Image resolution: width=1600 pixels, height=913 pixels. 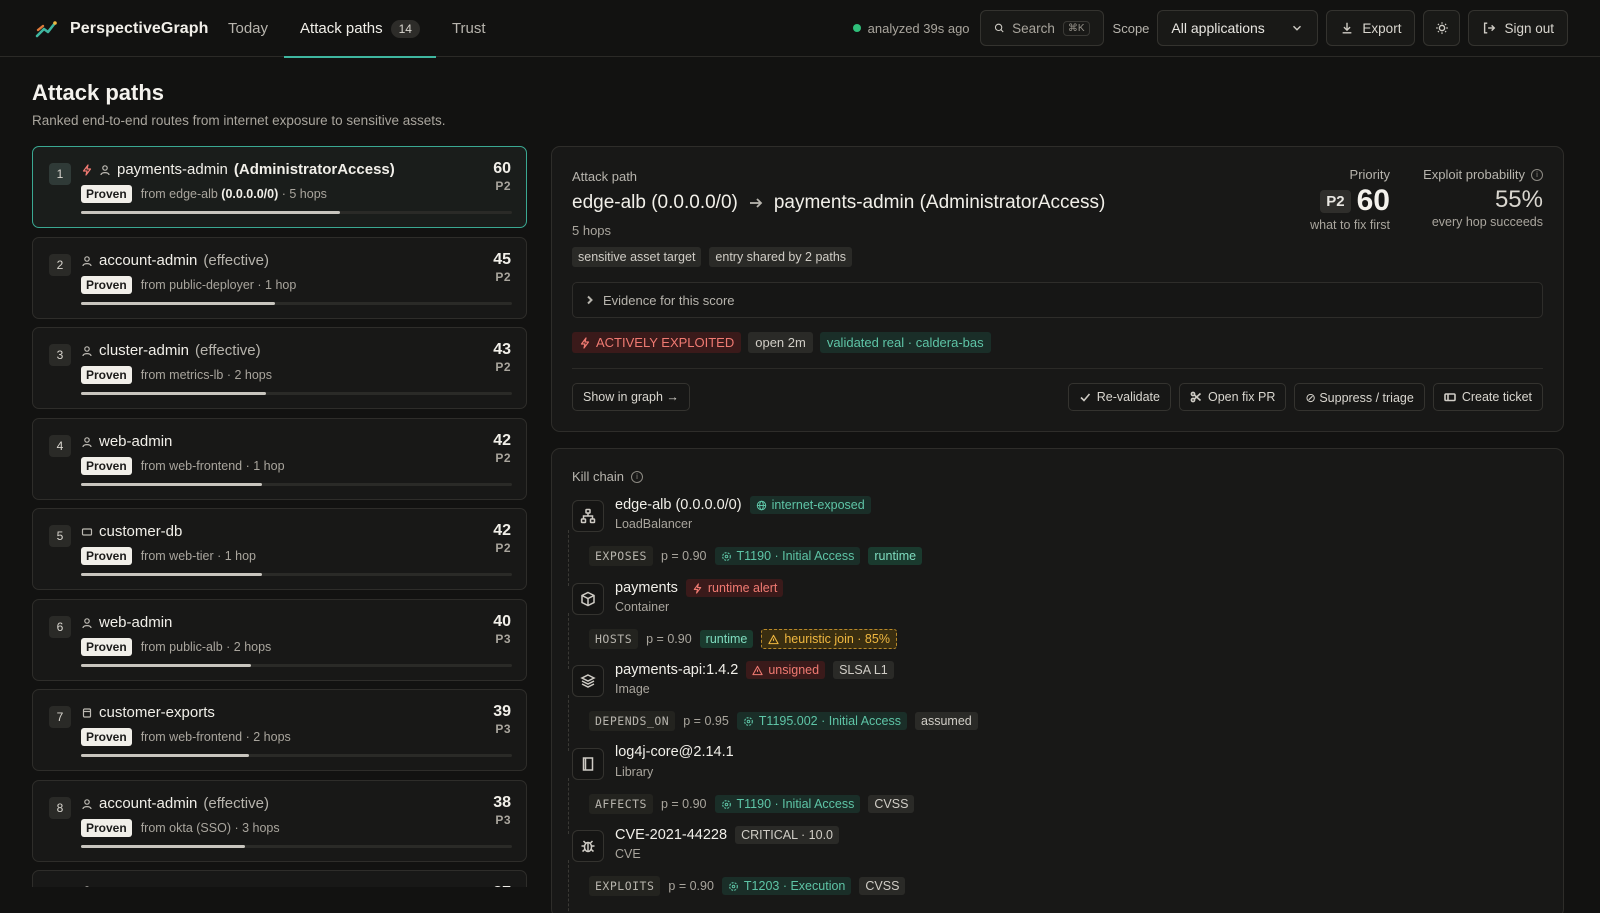 I want to click on attack-path-card: 937, so click(x=279, y=878).